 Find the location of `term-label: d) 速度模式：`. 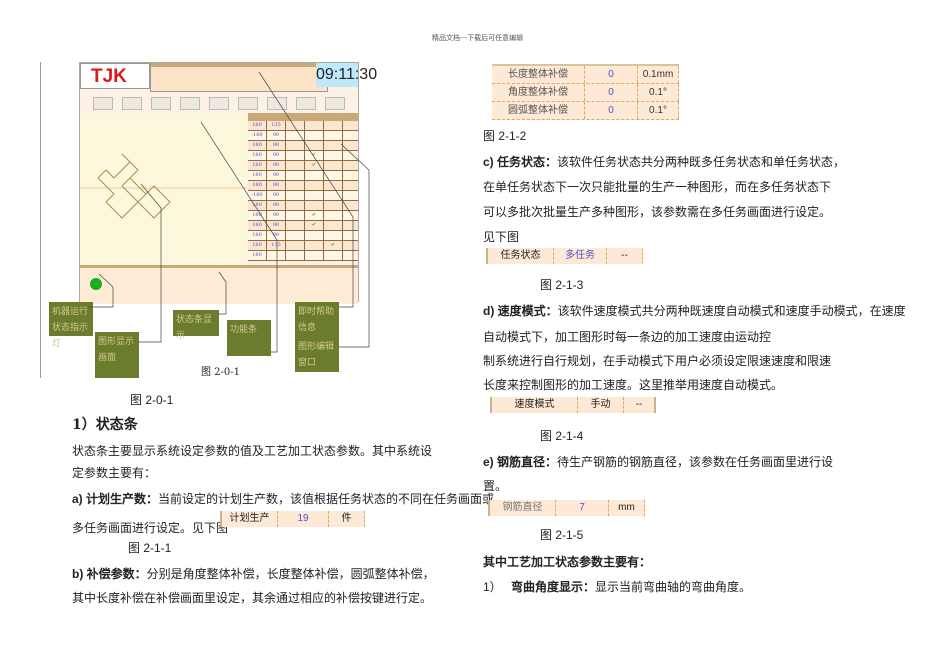

term-label: d) 速度模式： is located at coordinates (520, 311).